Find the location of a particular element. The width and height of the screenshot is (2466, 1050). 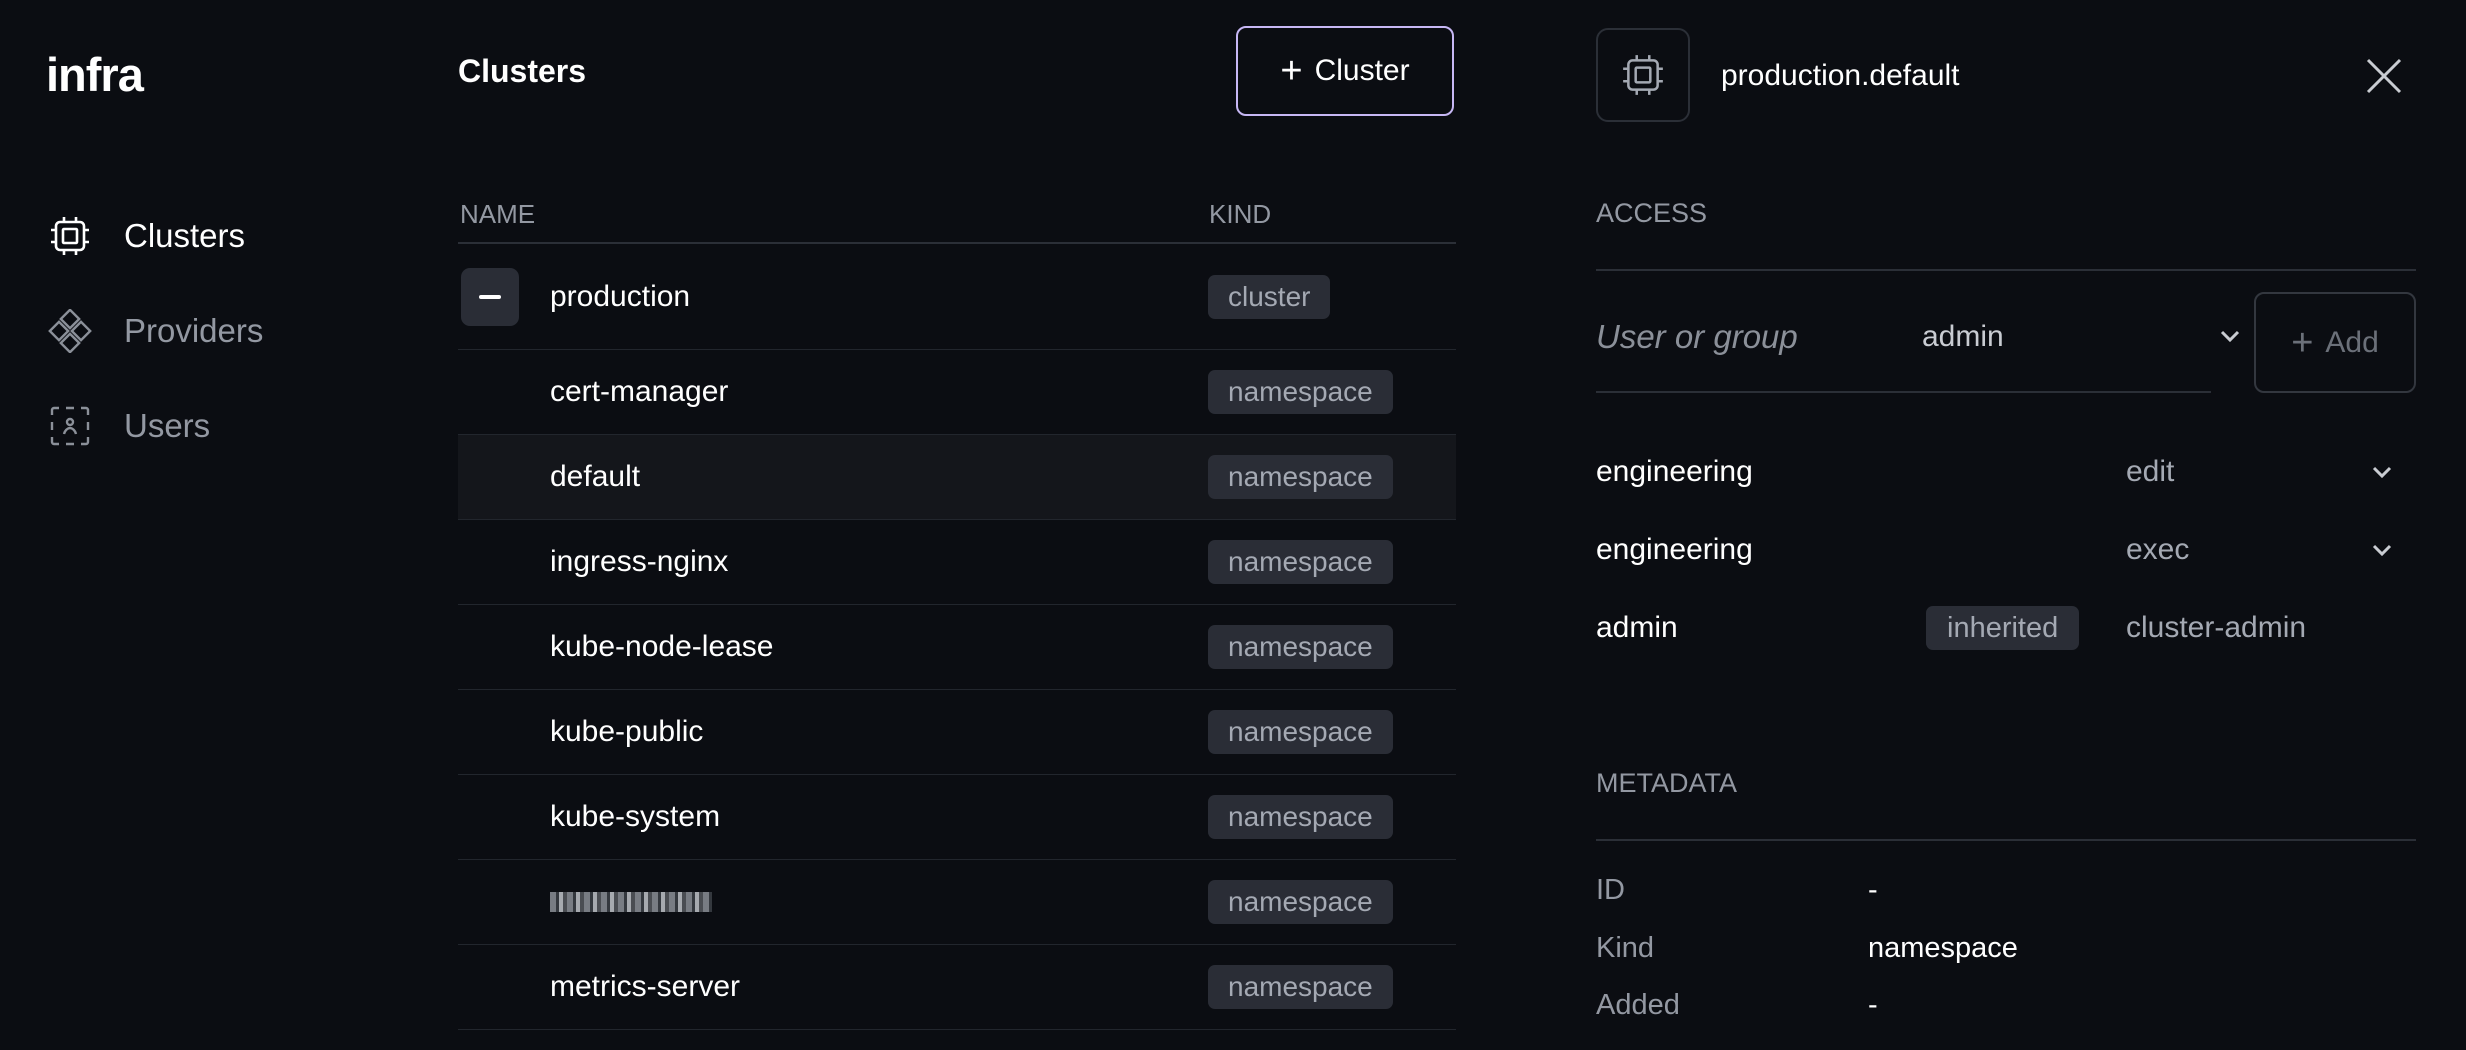

grant-role-select: edit is located at coordinates (2259, 472).